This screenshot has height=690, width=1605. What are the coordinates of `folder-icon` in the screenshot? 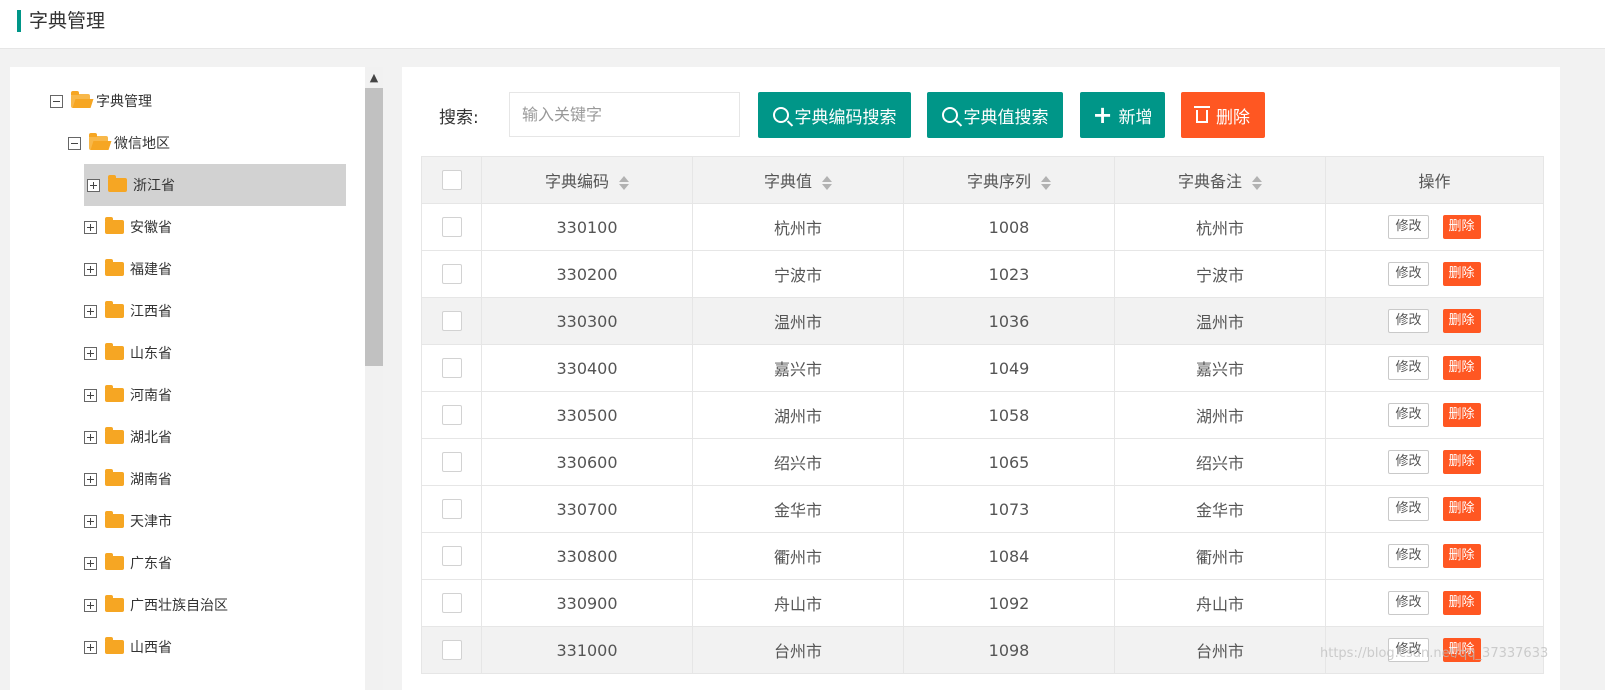 It's located at (114, 477).